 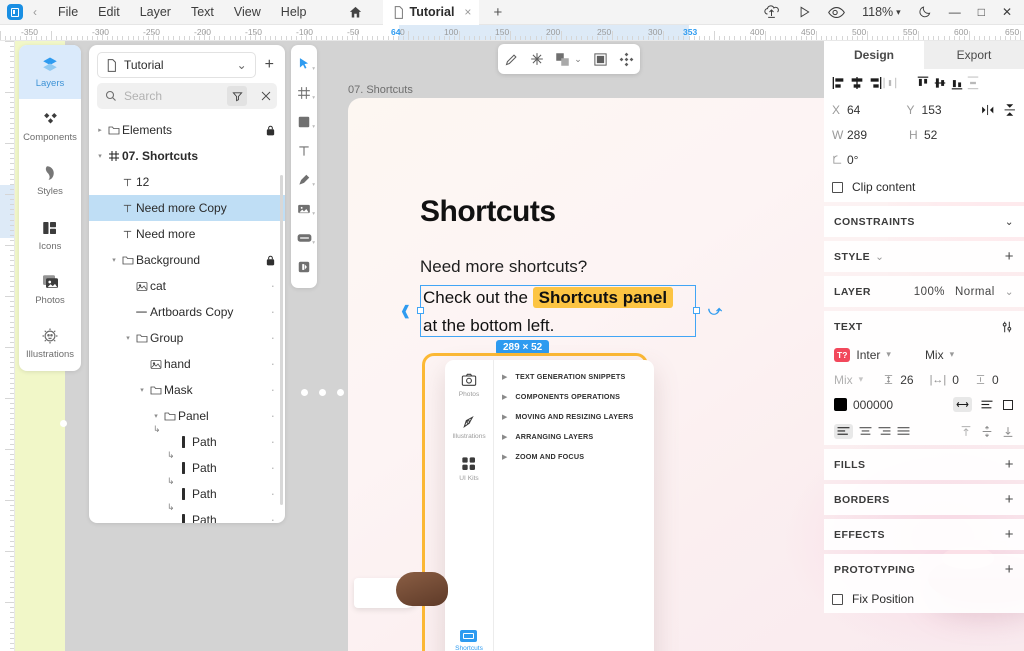 What do you see at coordinates (322, 392) in the screenshot?
I see `canvas-handle-dots` at bounding box center [322, 392].